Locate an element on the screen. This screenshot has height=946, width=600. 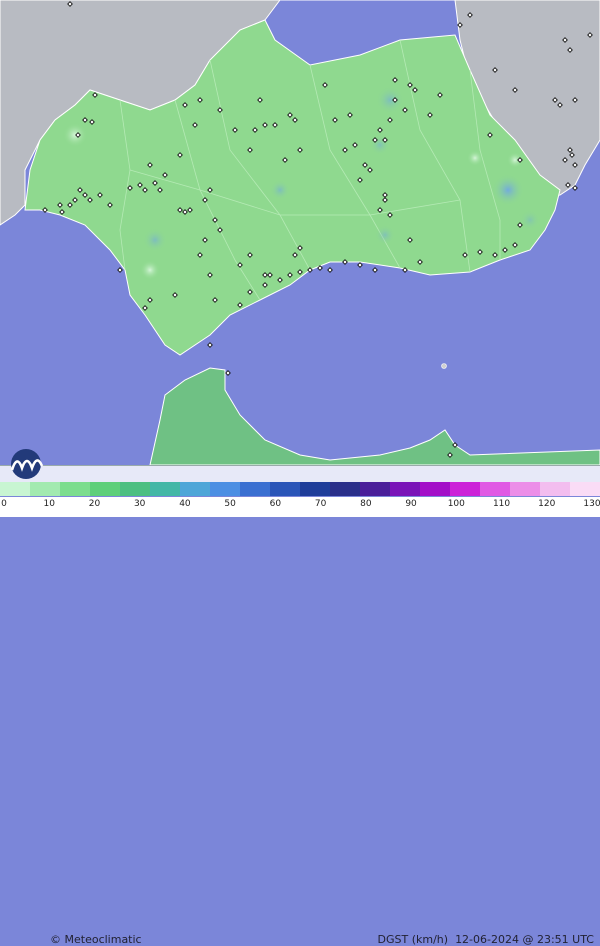
timestamp: 12-06-2024 @ 23:51 UTC is located at coordinates (524, 939).